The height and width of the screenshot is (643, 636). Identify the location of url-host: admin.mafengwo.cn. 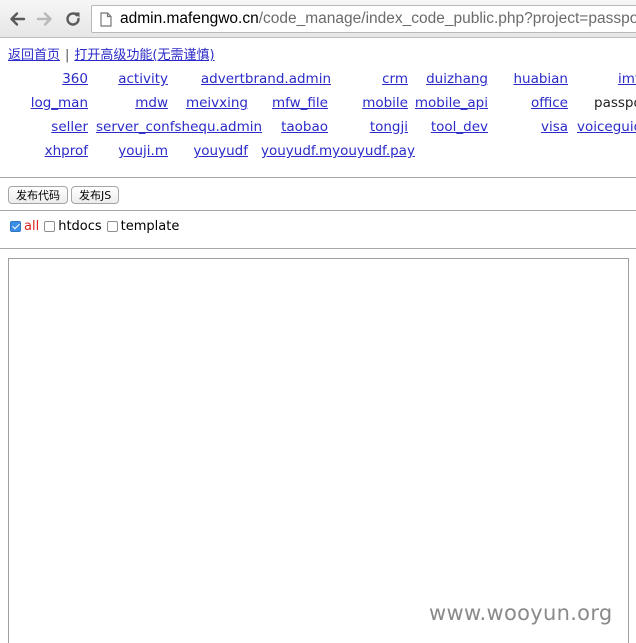
(189, 18).